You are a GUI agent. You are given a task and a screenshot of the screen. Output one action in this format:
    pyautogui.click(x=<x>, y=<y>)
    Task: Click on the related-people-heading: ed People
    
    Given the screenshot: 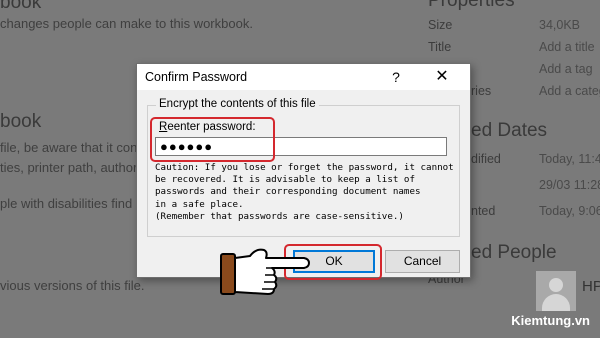 What is the action you would take?
    pyautogui.click(x=514, y=252)
    